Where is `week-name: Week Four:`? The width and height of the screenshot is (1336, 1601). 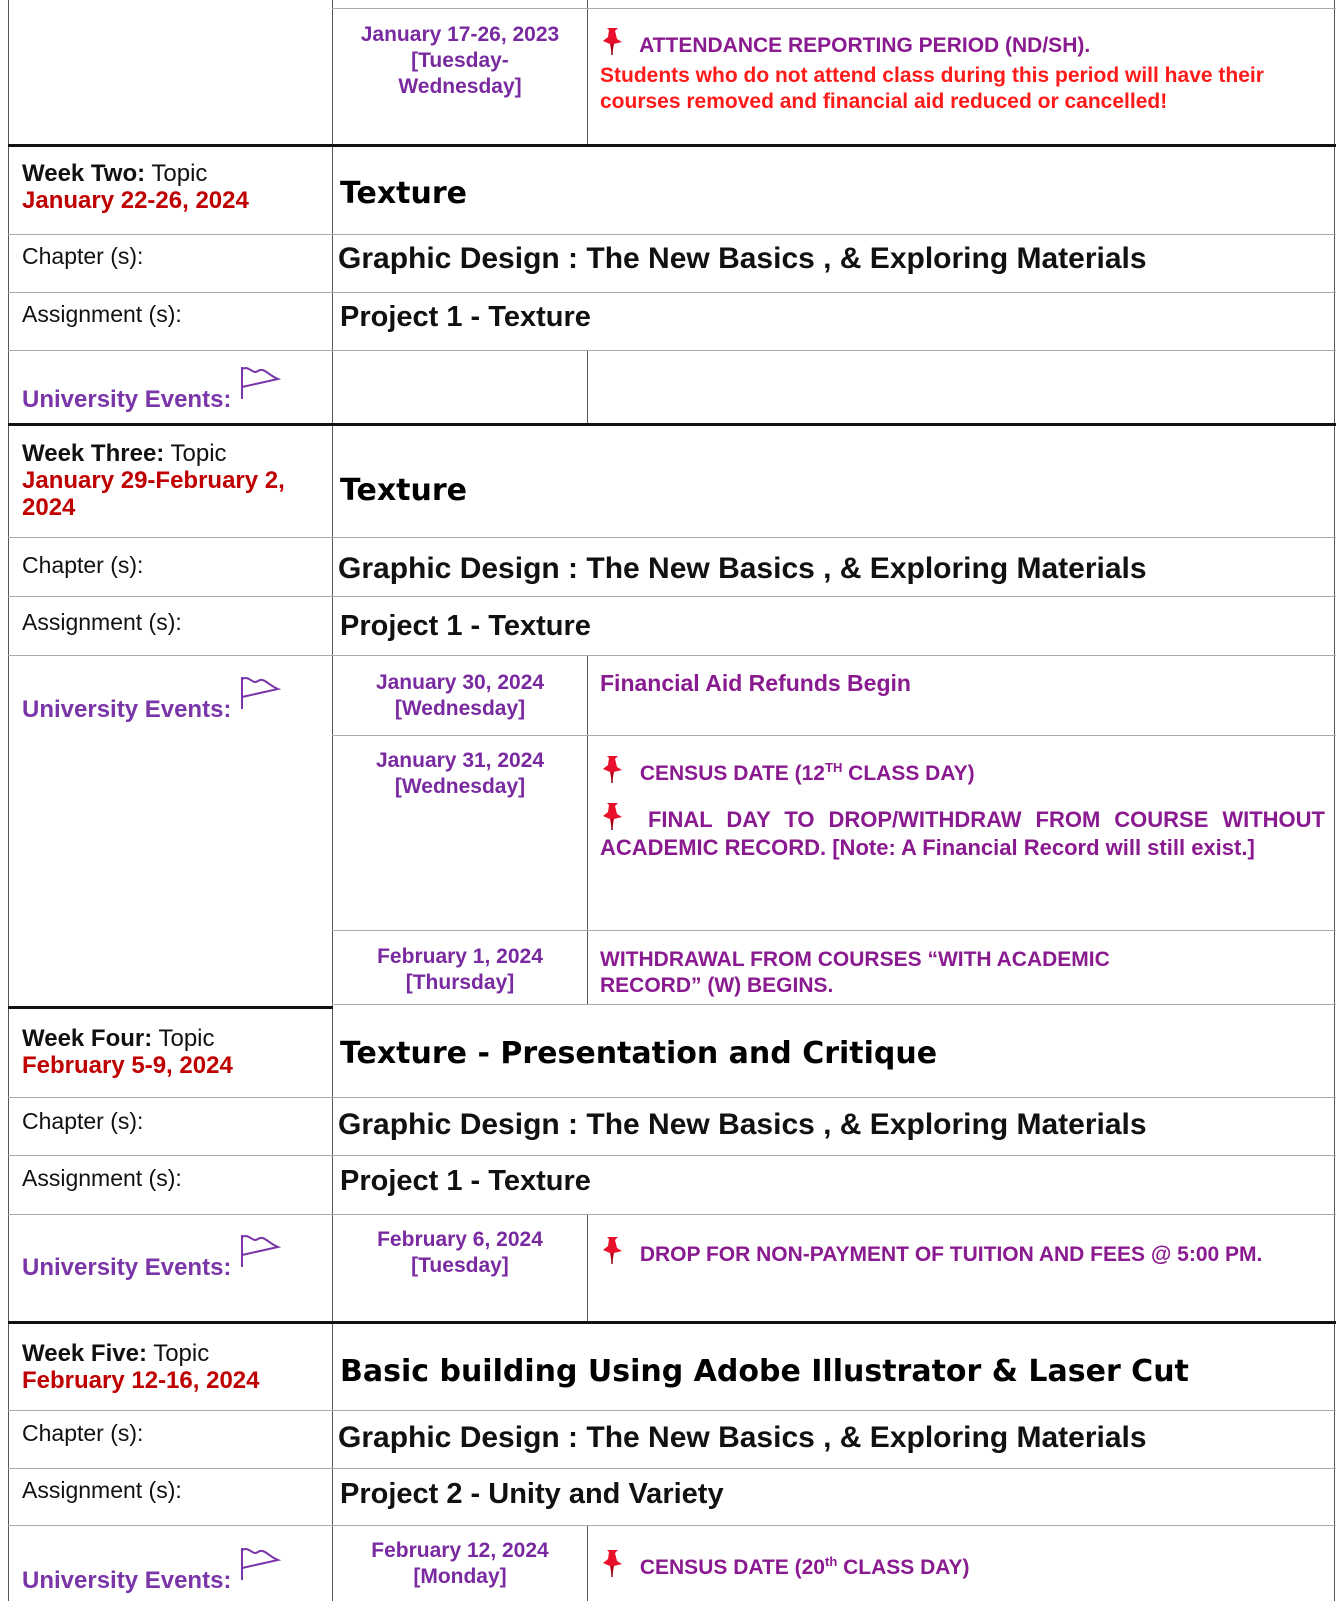
week-name: Week Four: is located at coordinates (87, 1038).